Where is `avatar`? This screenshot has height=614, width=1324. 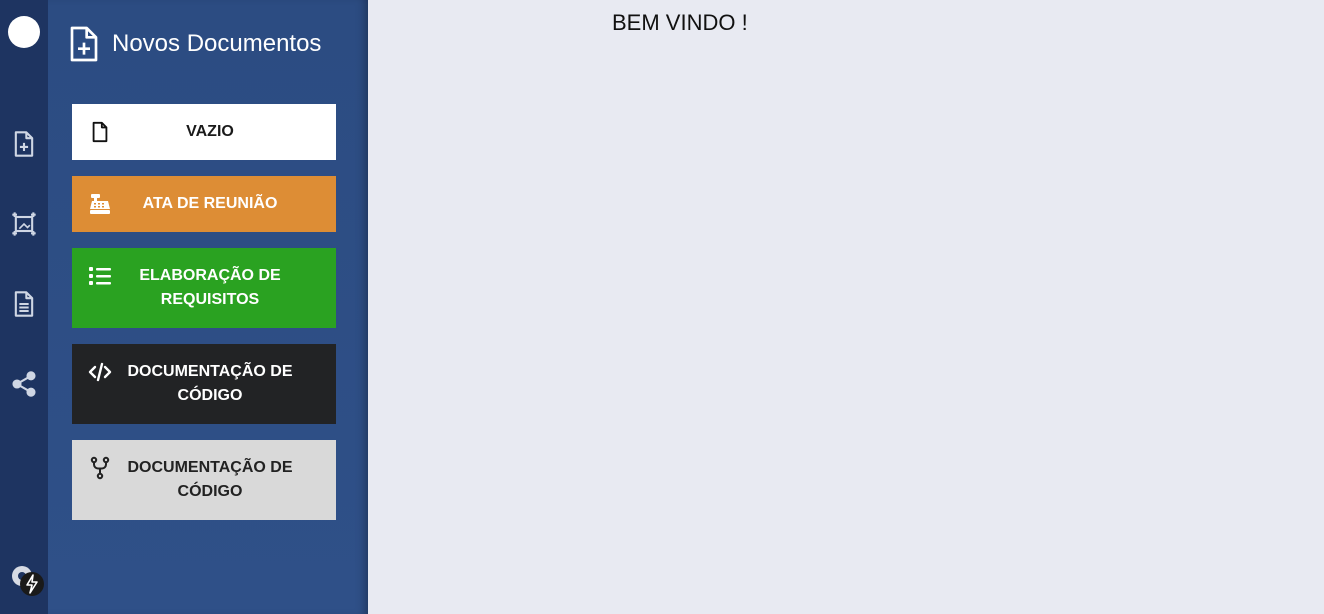 avatar is located at coordinates (24, 32).